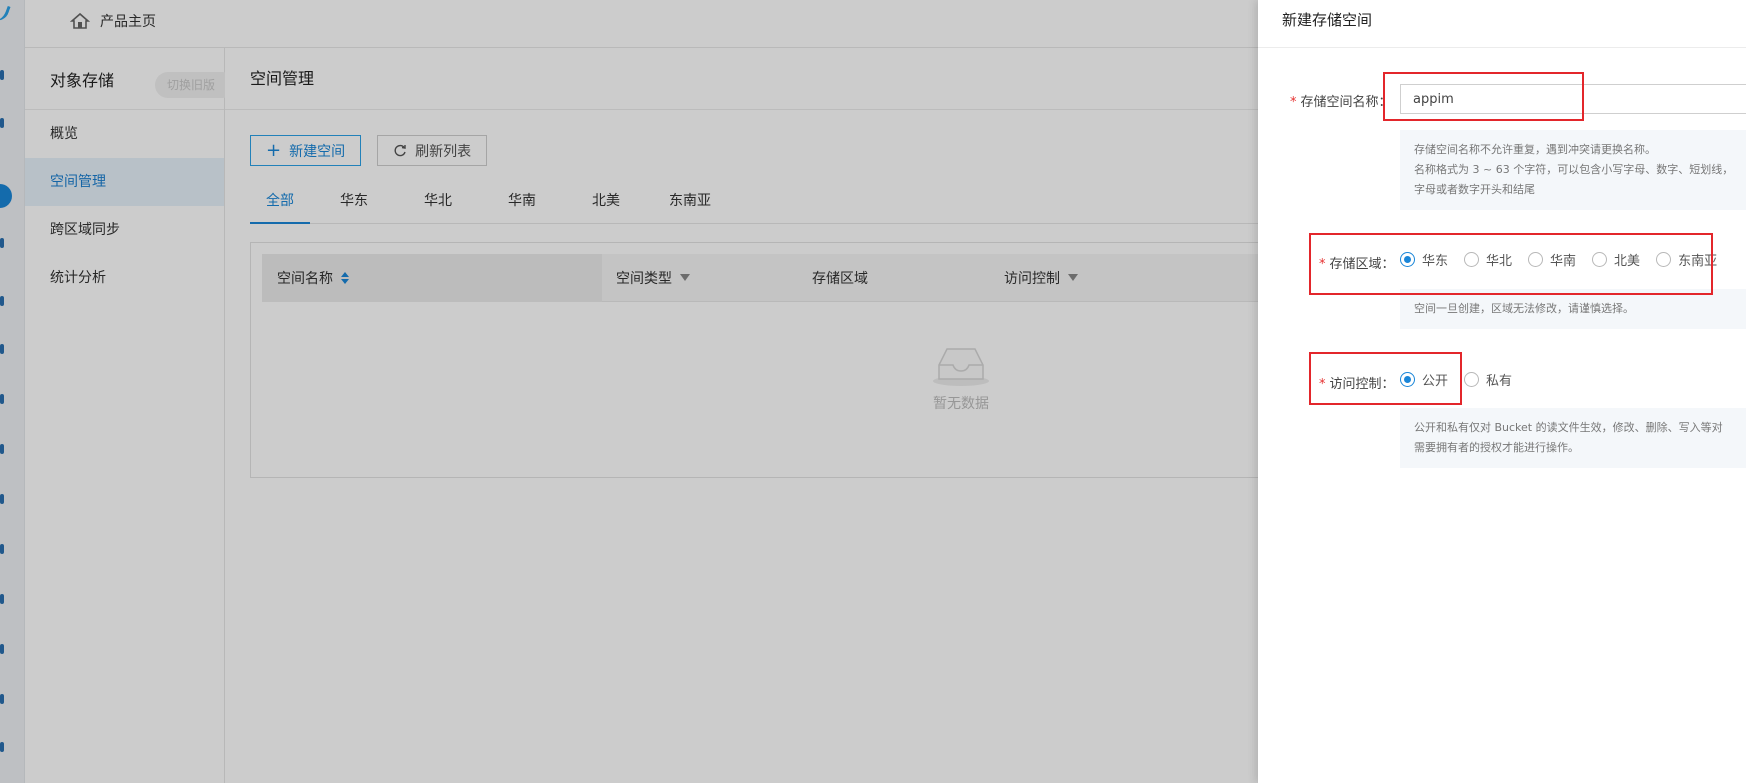 The width and height of the screenshot is (1746, 783). Describe the element at coordinates (1496, 447) in the screenshot. I see `access-control-hint-line: 需要拥有者的授权才能进行操作。` at that location.